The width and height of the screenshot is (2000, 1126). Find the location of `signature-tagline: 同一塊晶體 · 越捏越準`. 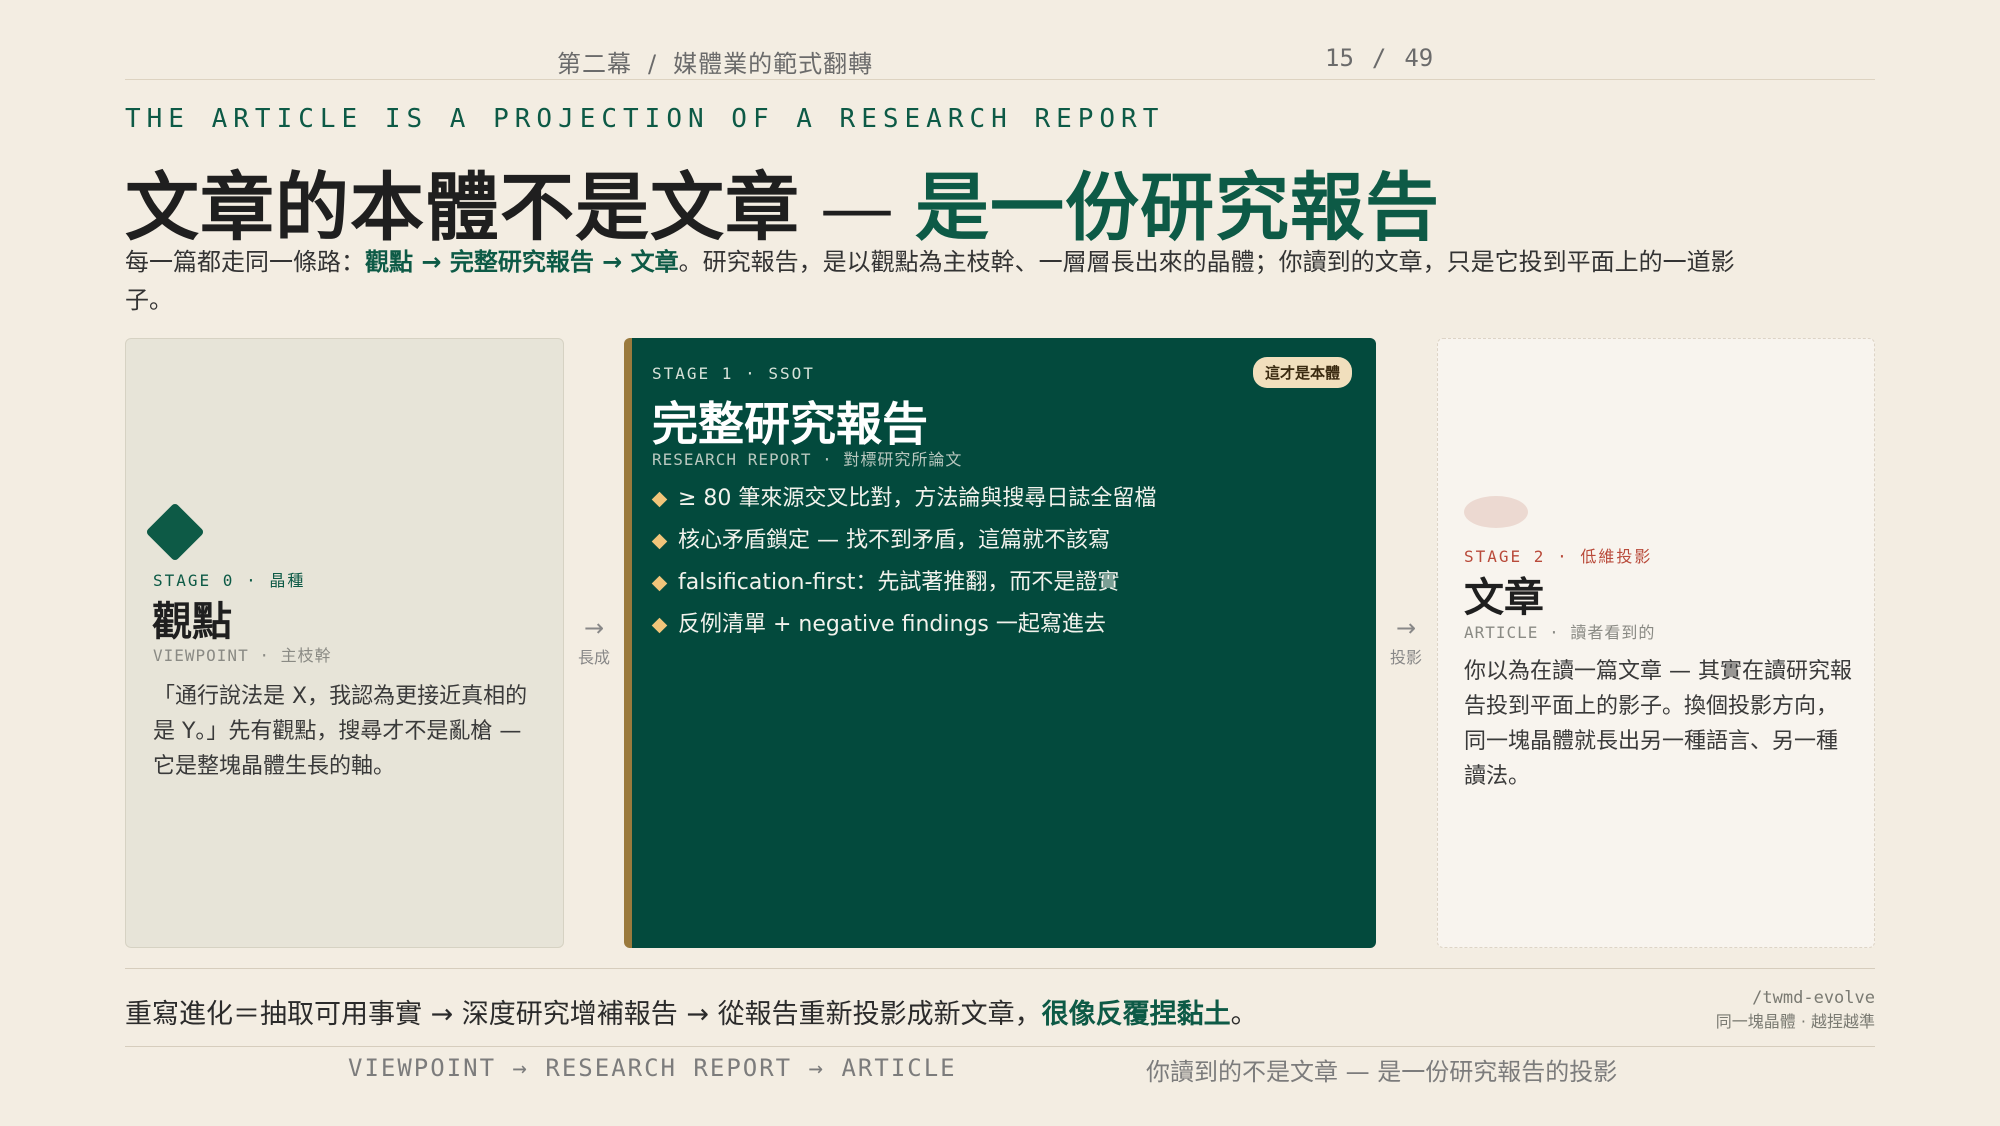

signature-tagline: 同一塊晶體 · 越捏越準 is located at coordinates (1795, 1021).